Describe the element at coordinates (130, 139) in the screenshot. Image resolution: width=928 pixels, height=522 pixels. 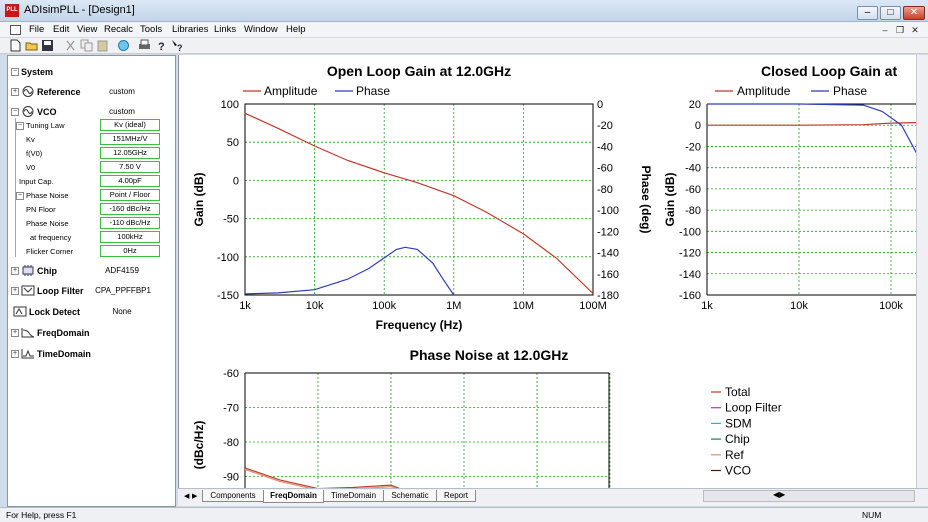
I see `param-value-field: 151MHz/V` at that location.